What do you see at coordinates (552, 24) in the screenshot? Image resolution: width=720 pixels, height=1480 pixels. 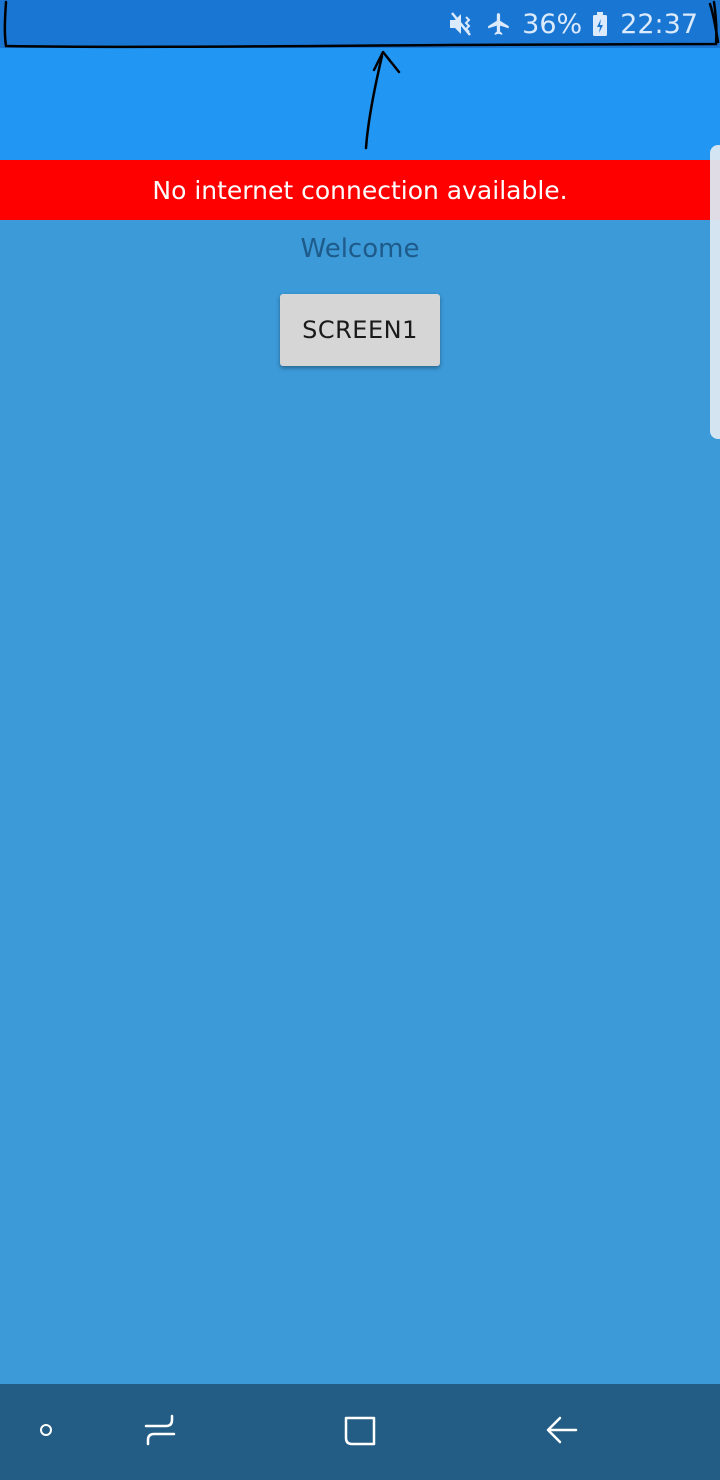 I see `battery-percent: 36%` at bounding box center [552, 24].